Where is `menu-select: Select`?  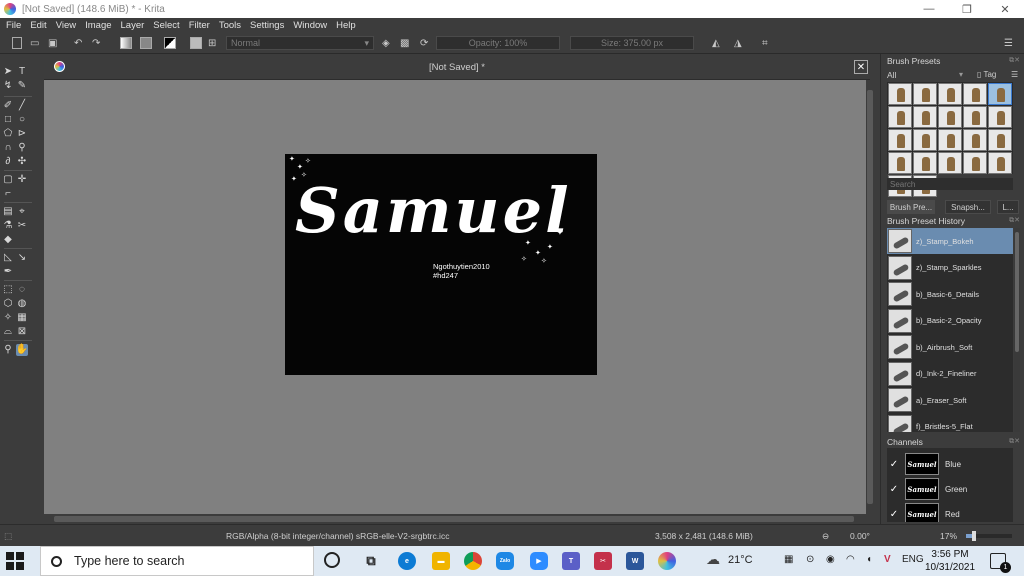
menu-select: Select is located at coordinates (166, 25).